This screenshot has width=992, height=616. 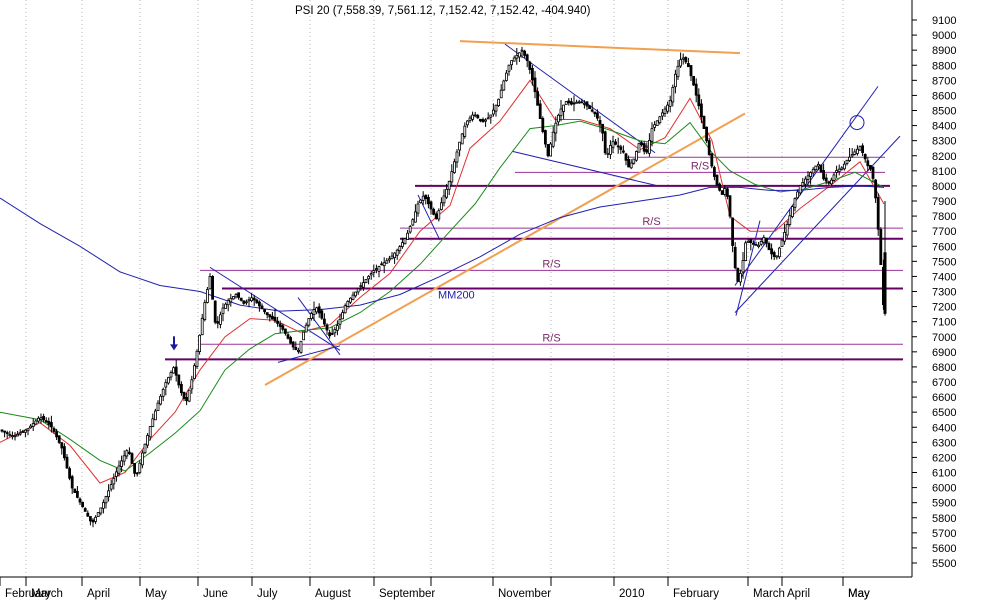 What do you see at coordinates (944, 262) in the screenshot?
I see `y-tick-label: 7500` at bounding box center [944, 262].